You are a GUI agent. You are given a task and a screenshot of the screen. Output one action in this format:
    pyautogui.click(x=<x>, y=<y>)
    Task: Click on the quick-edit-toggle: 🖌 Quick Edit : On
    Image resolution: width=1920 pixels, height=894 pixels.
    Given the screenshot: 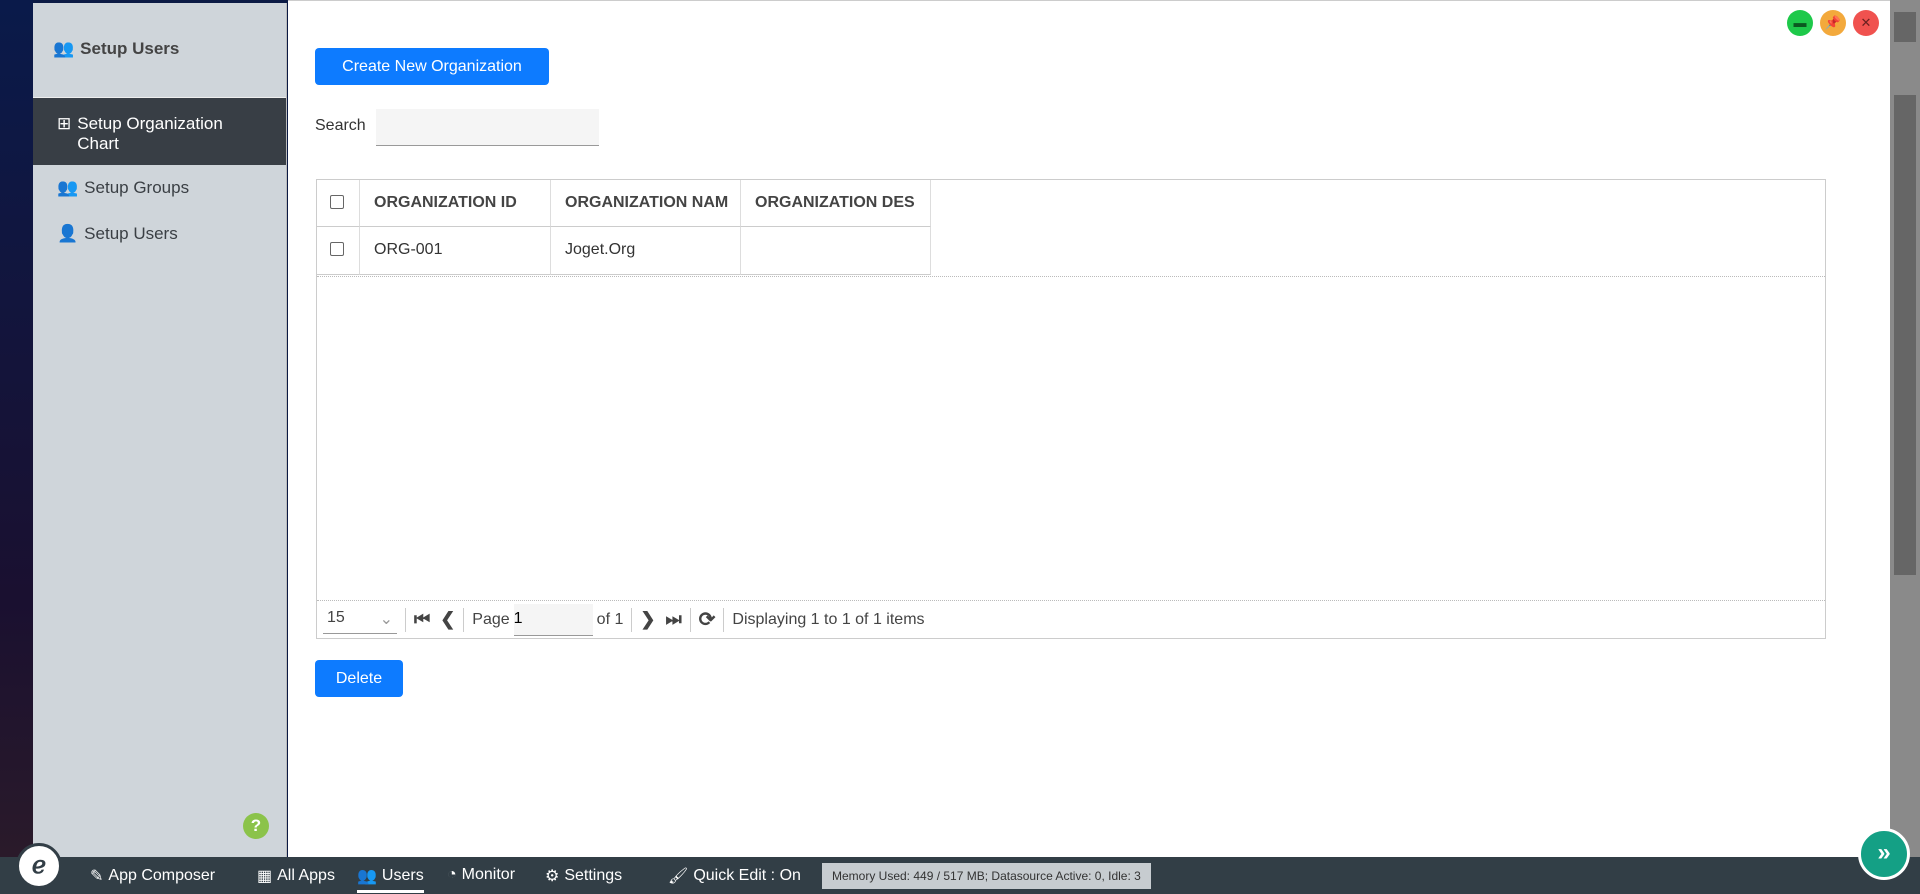 What is the action you would take?
    pyautogui.click(x=734, y=876)
    